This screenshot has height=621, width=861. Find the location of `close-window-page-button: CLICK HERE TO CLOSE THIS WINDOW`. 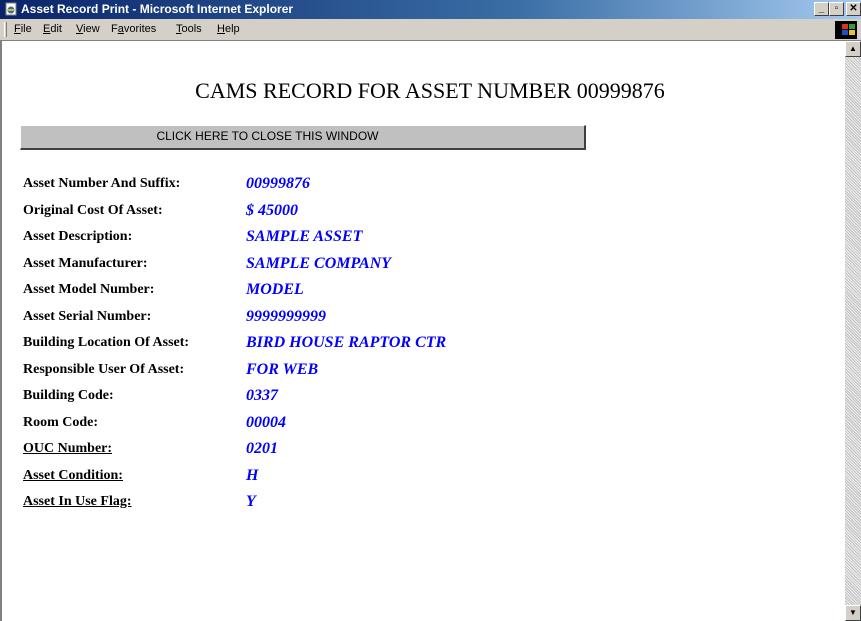

close-window-page-button: CLICK HERE TO CLOSE THIS WINDOW is located at coordinates (303, 137).